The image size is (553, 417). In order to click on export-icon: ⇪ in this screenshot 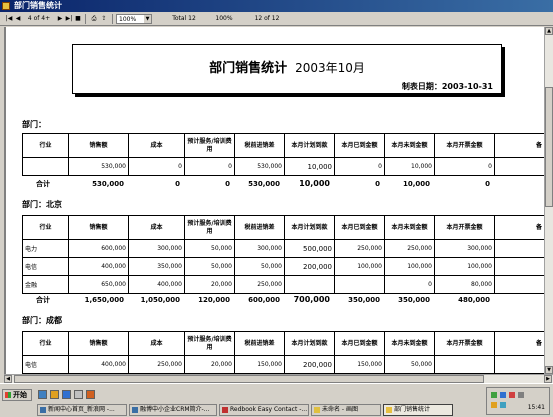, I will do `click(104, 19)`.